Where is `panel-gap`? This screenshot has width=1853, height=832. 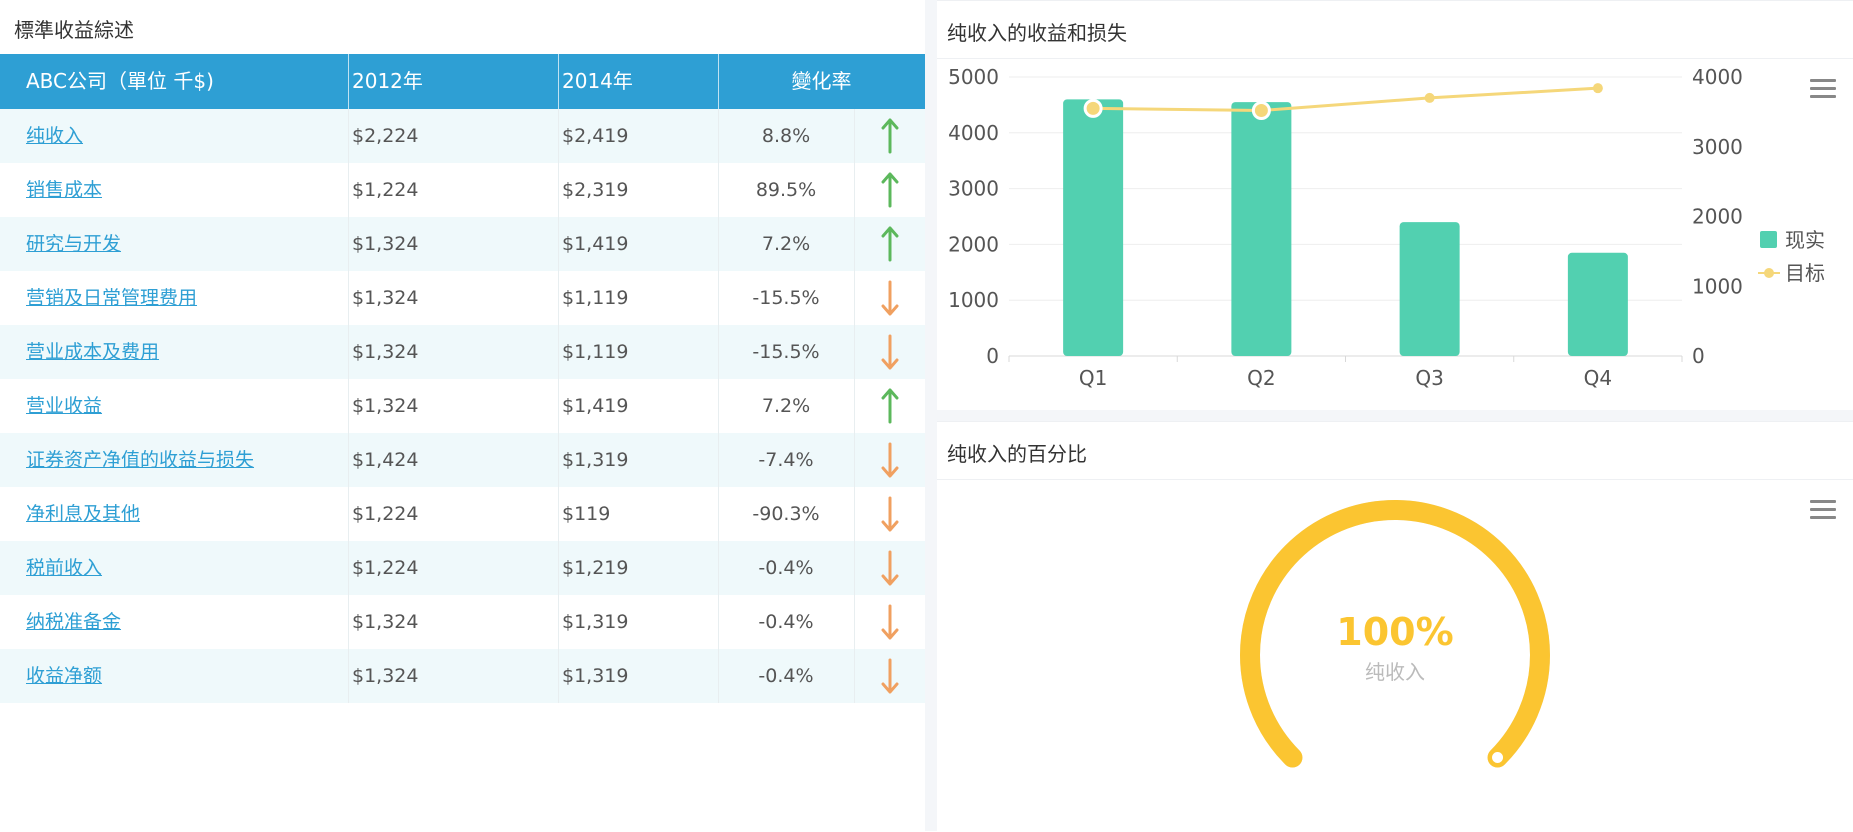 panel-gap is located at coordinates (1395, 415).